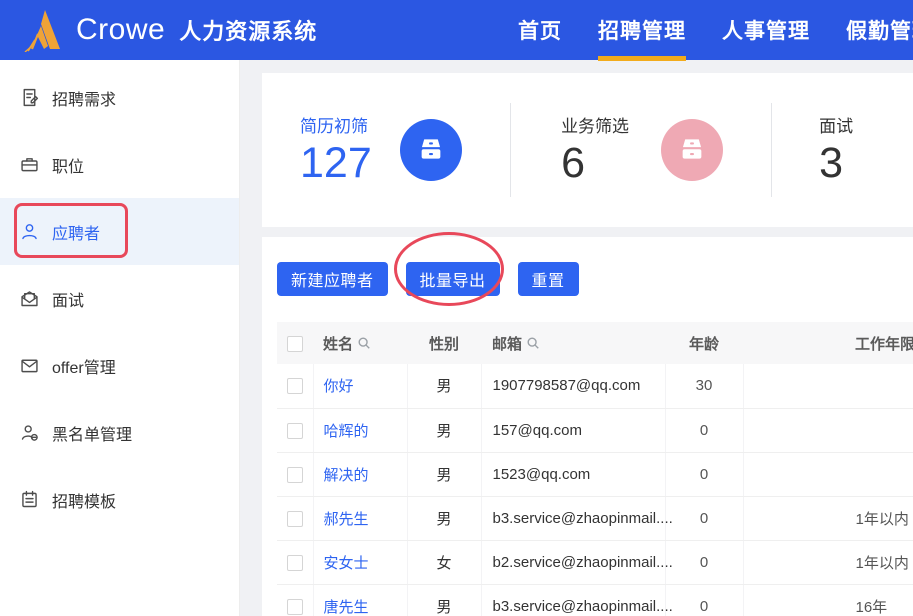 The width and height of the screenshot is (913, 616). I want to click on stat-label: 业务筛选, so click(595, 126).